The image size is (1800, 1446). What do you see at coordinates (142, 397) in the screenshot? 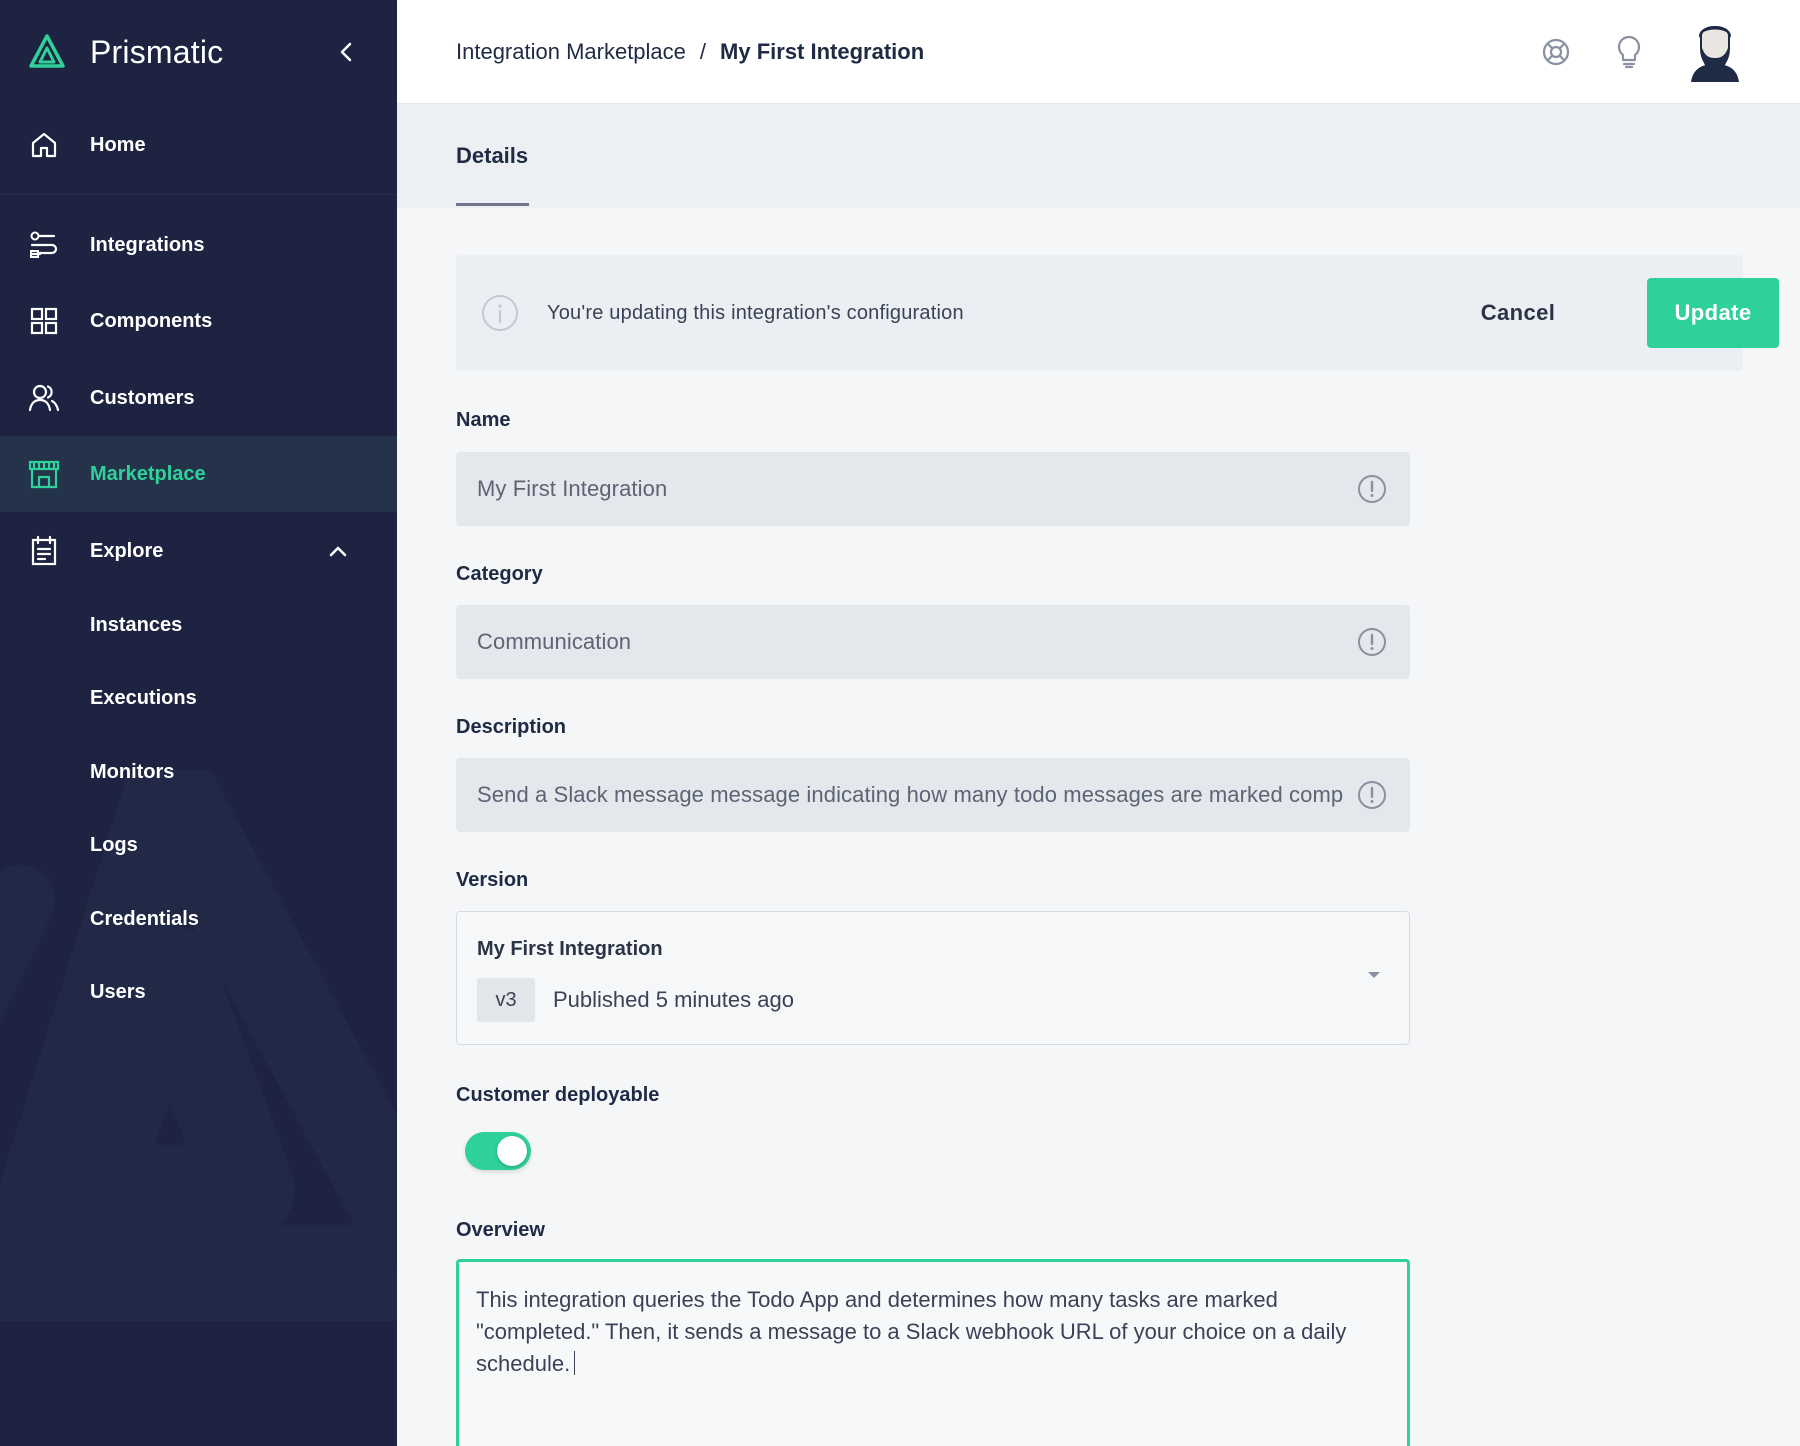
I see `sidebar-item-label: Customers` at bounding box center [142, 397].